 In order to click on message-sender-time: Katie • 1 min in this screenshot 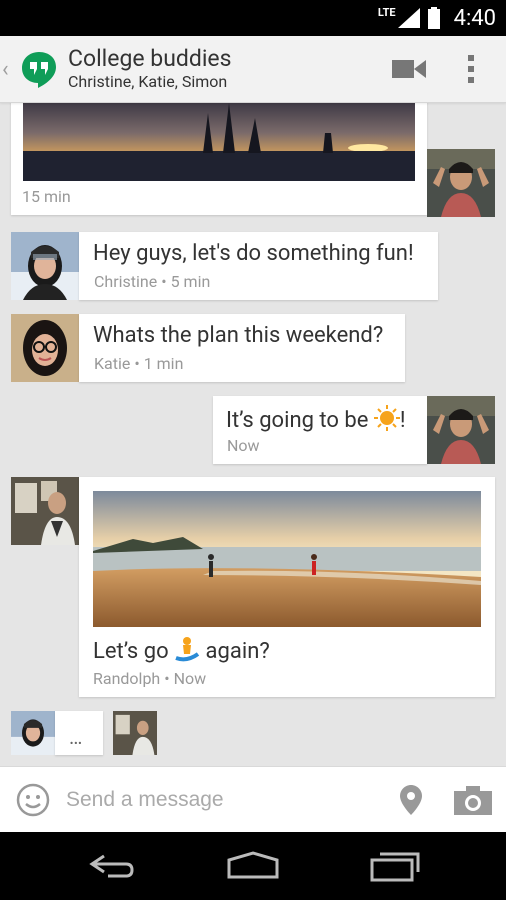, I will do `click(139, 363)`.